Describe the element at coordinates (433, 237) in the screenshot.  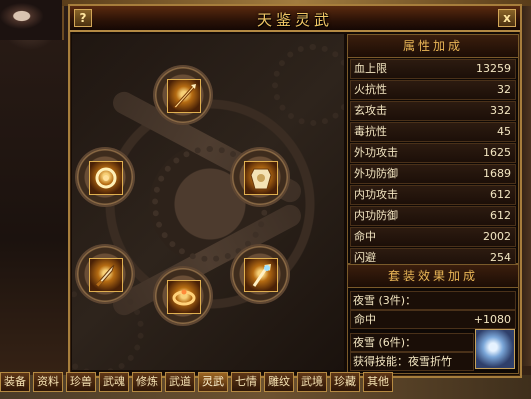
I see `stat-row: 命中 2002` at that location.